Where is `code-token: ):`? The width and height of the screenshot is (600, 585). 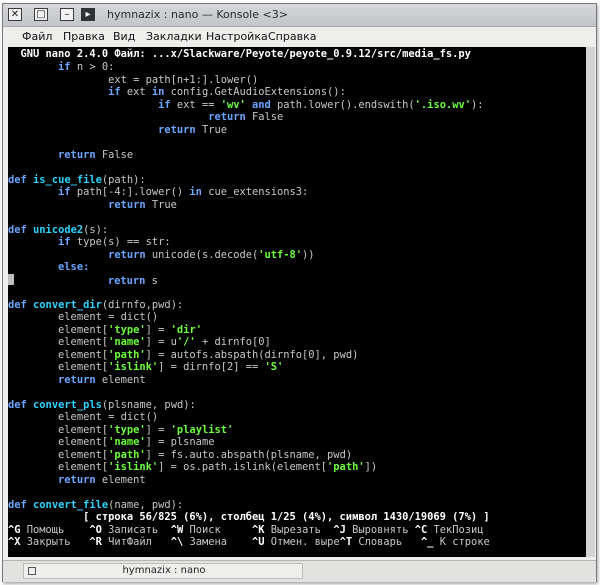 code-token: ): is located at coordinates (477, 104).